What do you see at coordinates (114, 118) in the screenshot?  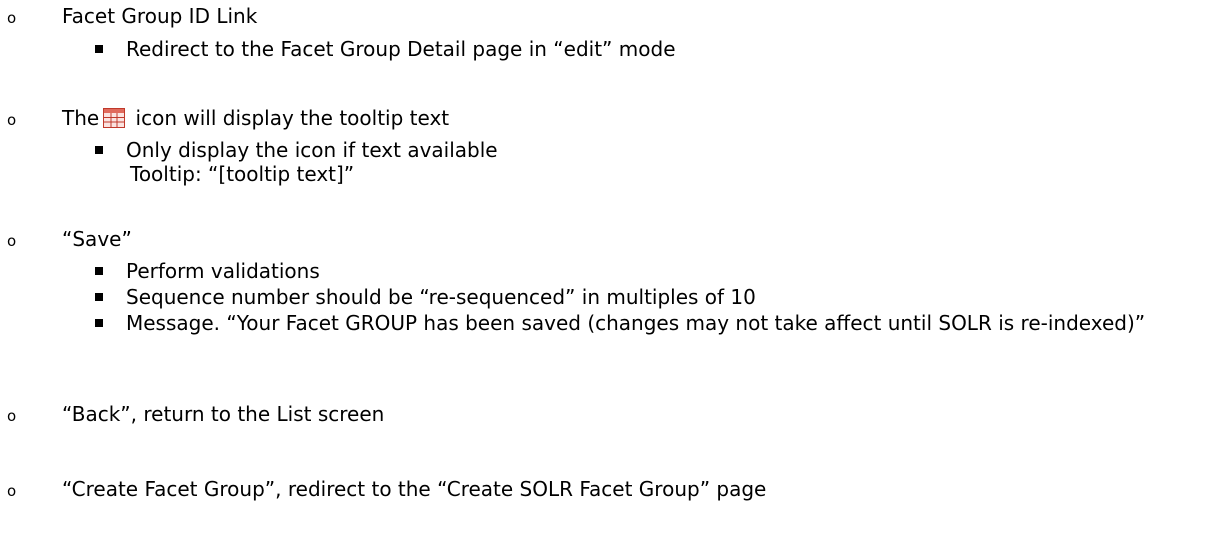 I see `table-grid-icon` at bounding box center [114, 118].